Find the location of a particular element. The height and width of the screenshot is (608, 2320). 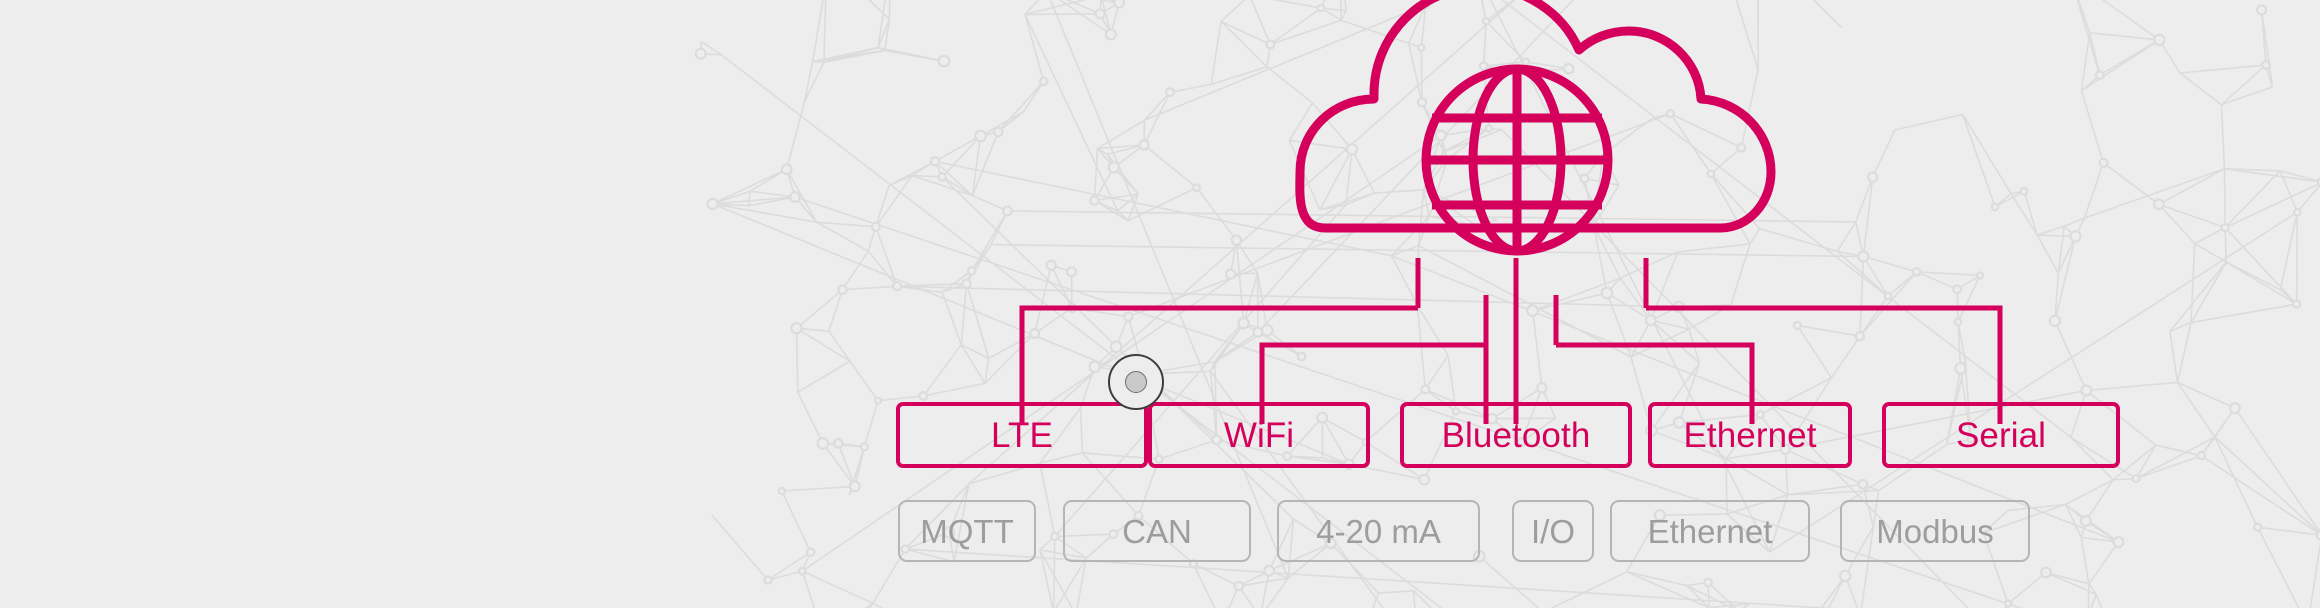

protocol-label: Ethernet is located at coordinates (1710, 531).